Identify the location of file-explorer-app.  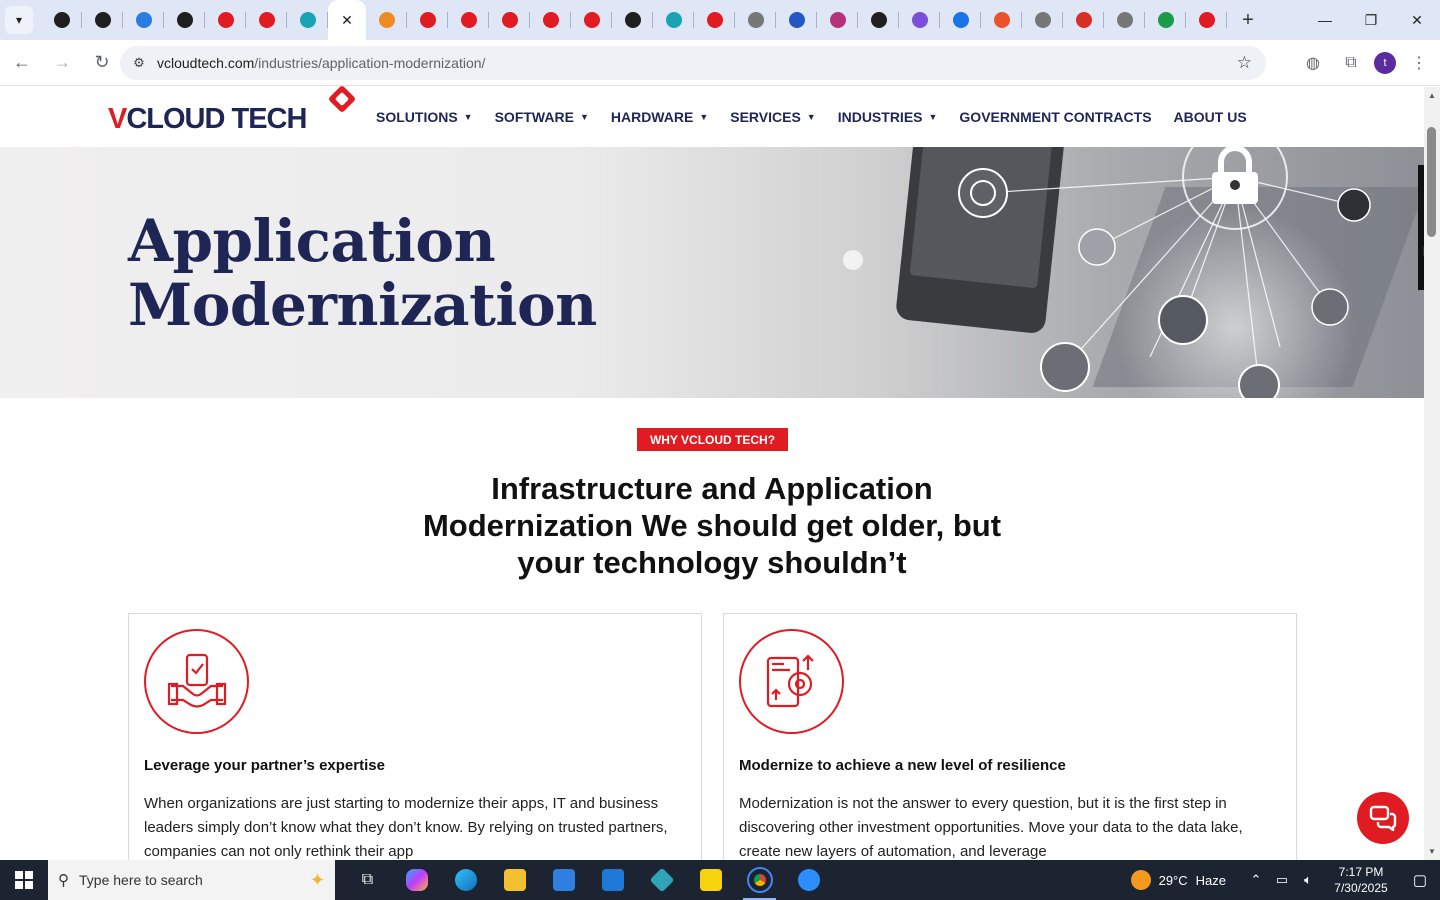
(514, 880).